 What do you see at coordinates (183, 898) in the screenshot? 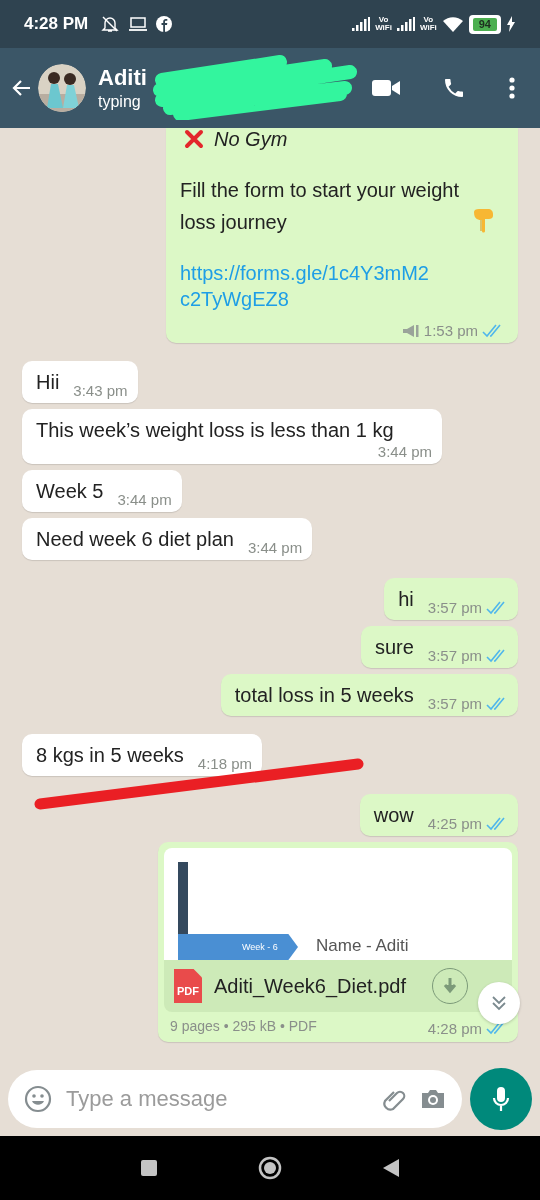
I see `preview-bar` at bounding box center [183, 898].